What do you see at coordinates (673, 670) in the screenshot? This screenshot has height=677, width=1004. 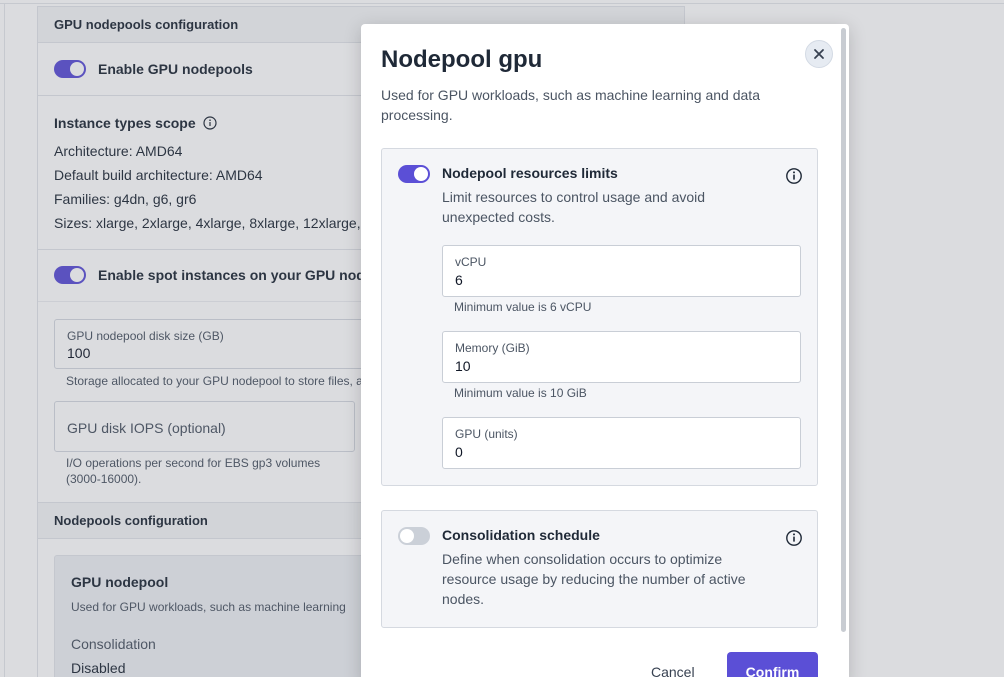 I see `cancel-button: Cancel` at bounding box center [673, 670].